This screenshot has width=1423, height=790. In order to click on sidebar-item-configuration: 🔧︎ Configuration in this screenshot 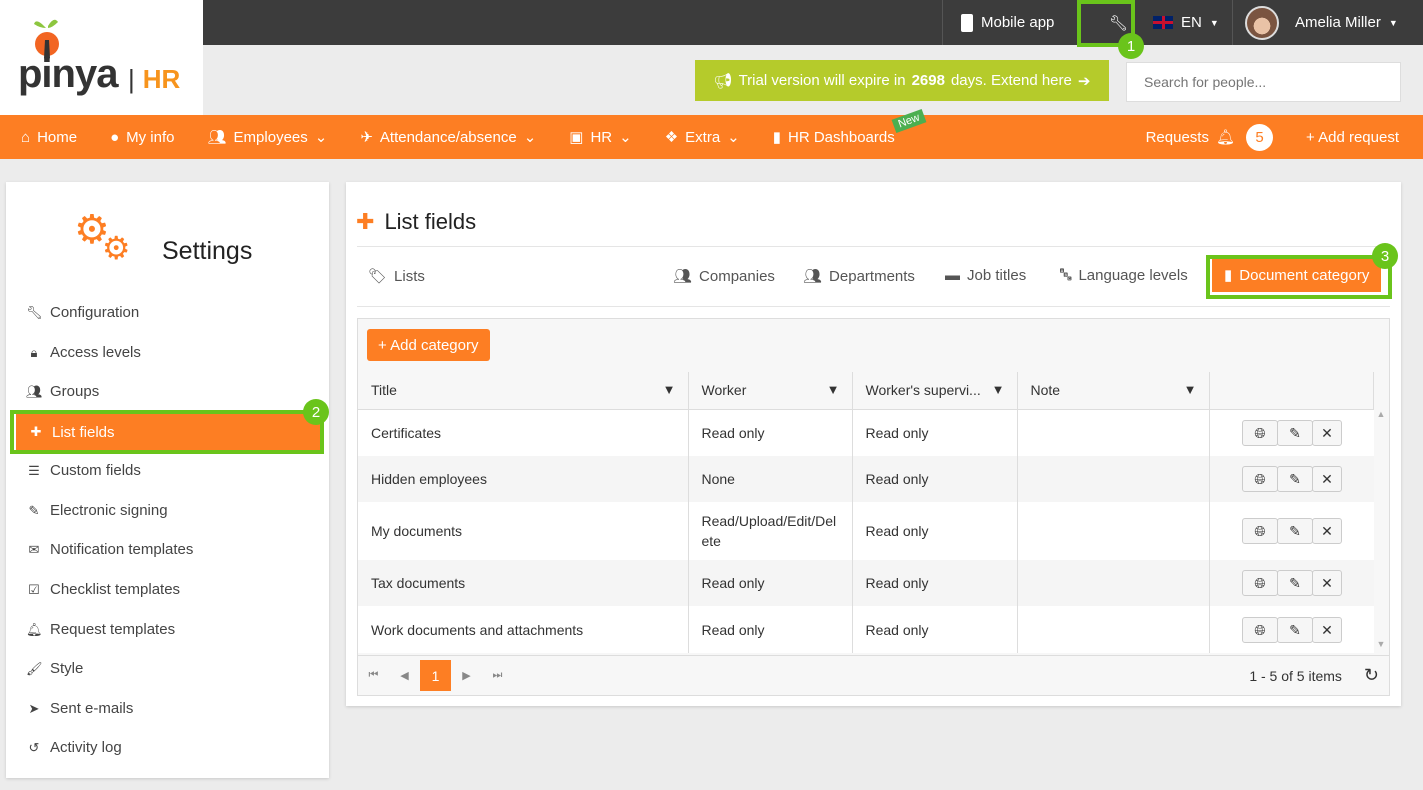, I will do `click(82, 312)`.